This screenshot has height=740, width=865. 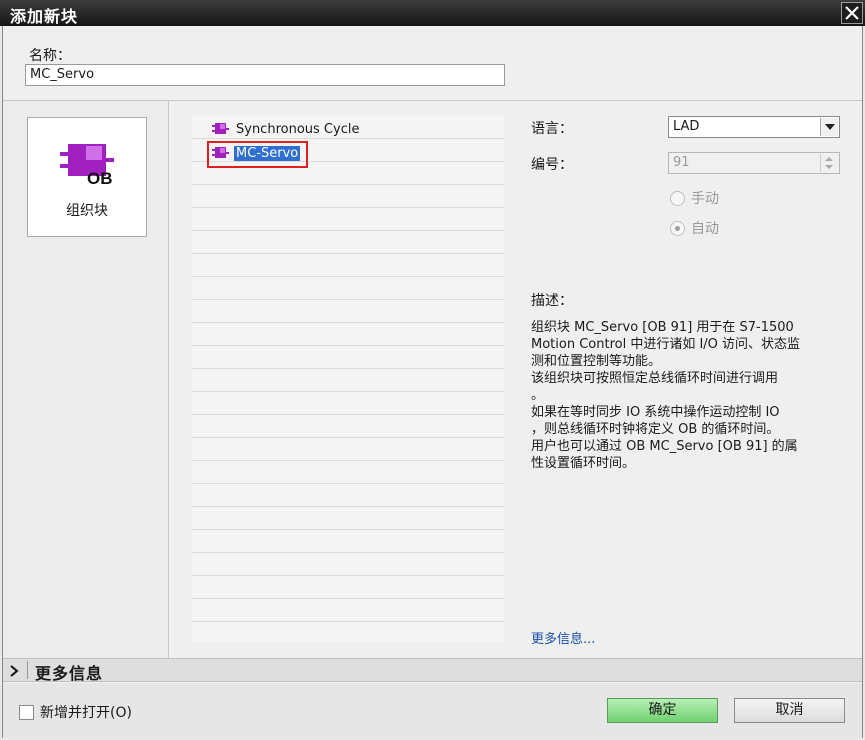 I want to click on manual-radio: 手动, so click(x=694, y=198).